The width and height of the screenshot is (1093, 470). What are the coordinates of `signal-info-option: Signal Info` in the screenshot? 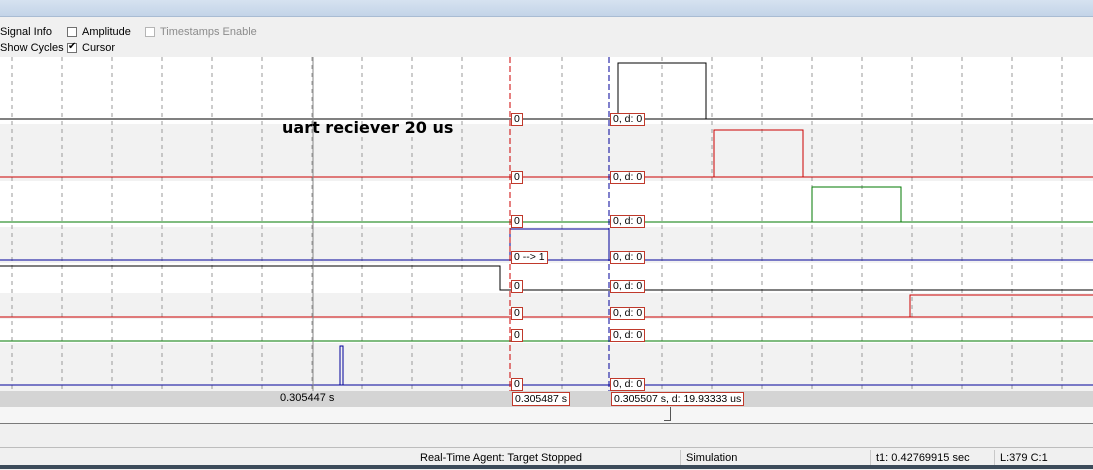 It's located at (26, 32).